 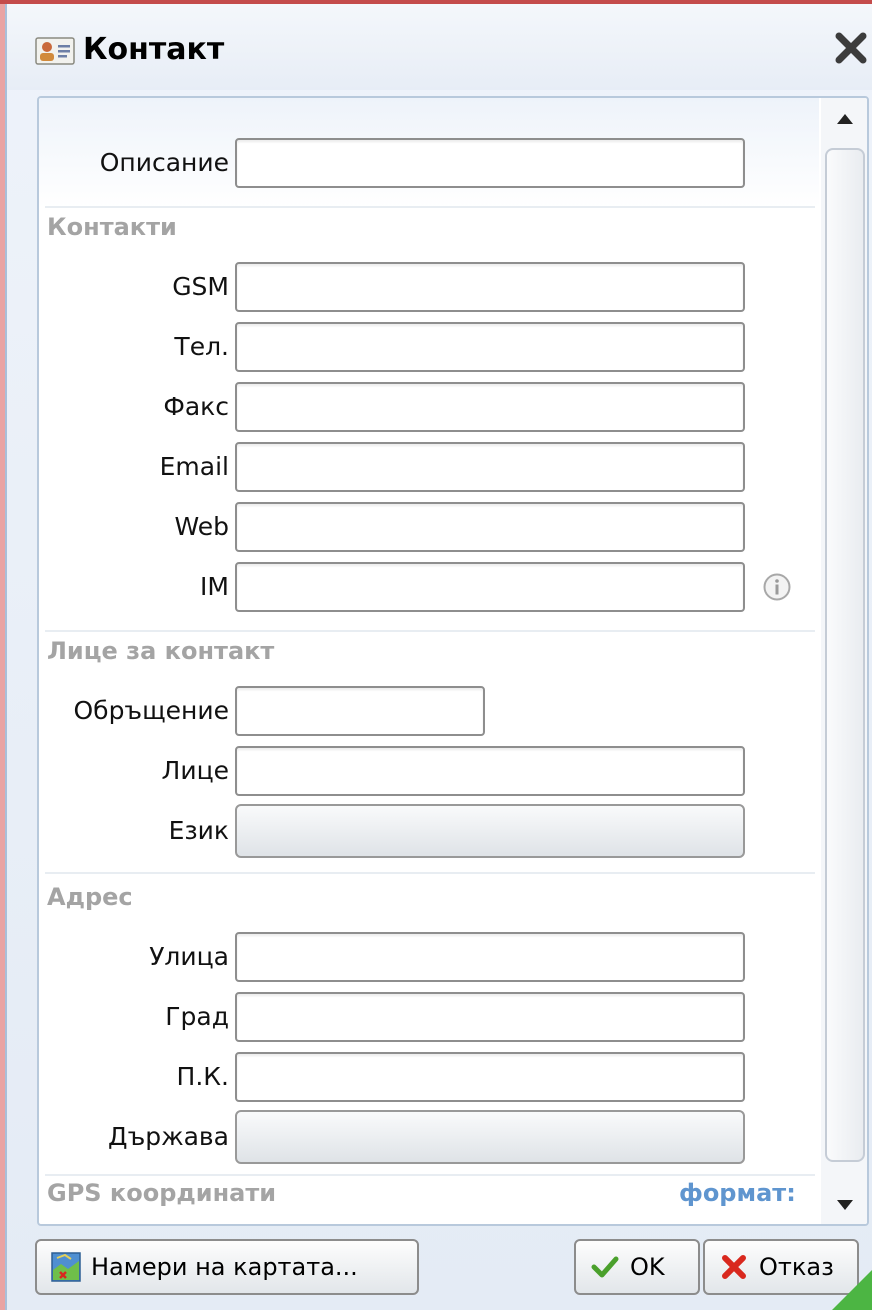 What do you see at coordinates (845, 655) in the screenshot?
I see `scrollbar-thumb` at bounding box center [845, 655].